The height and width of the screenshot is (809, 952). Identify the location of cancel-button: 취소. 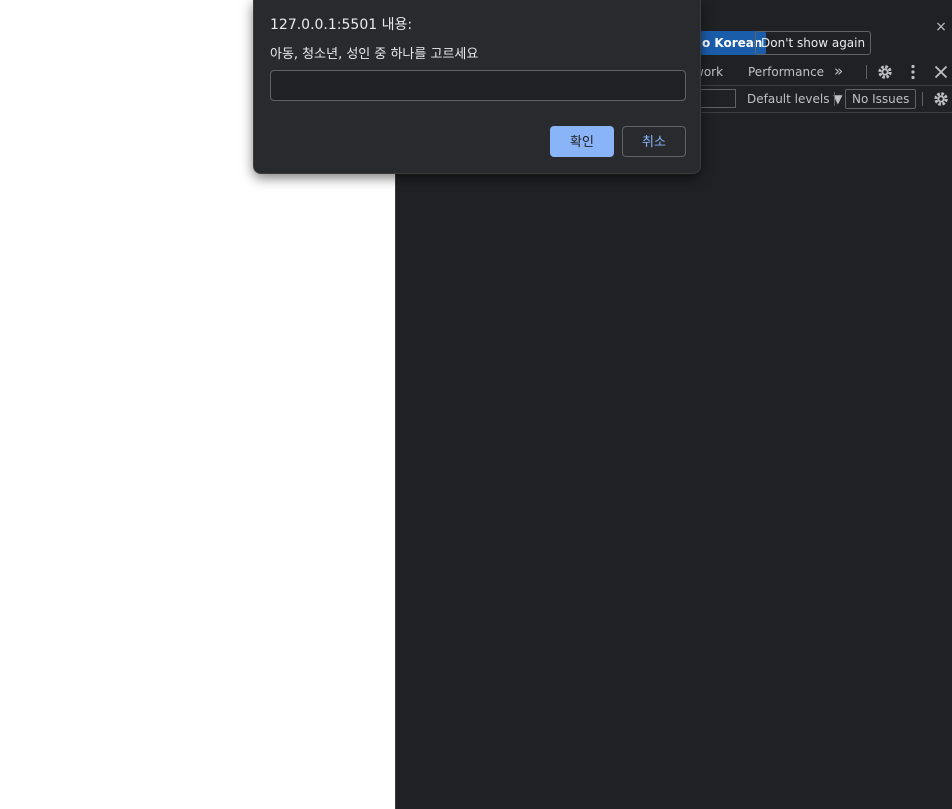
(654, 141).